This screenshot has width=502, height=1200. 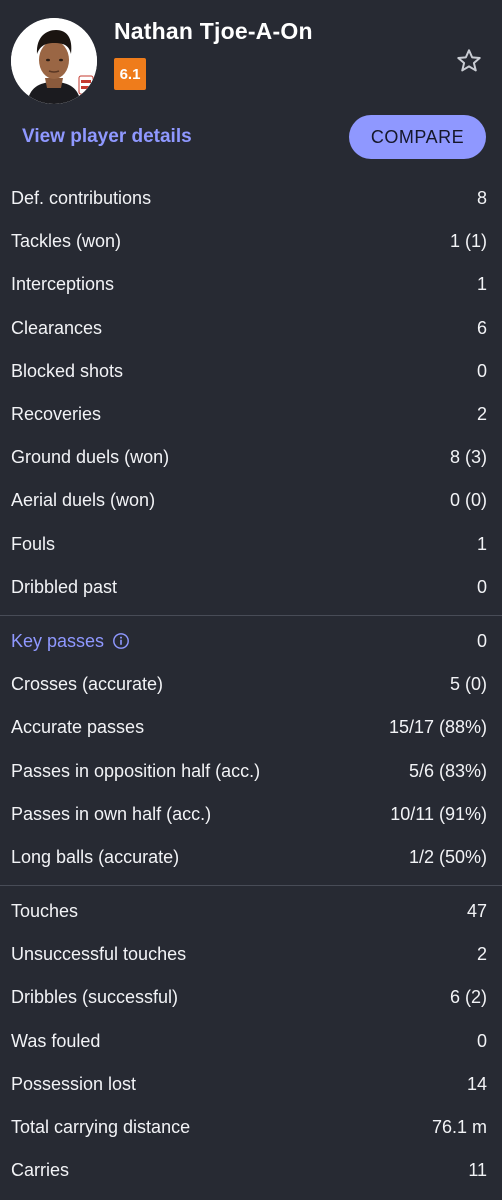 What do you see at coordinates (83, 500) in the screenshot?
I see `stat-label: Aerial duels (won)` at bounding box center [83, 500].